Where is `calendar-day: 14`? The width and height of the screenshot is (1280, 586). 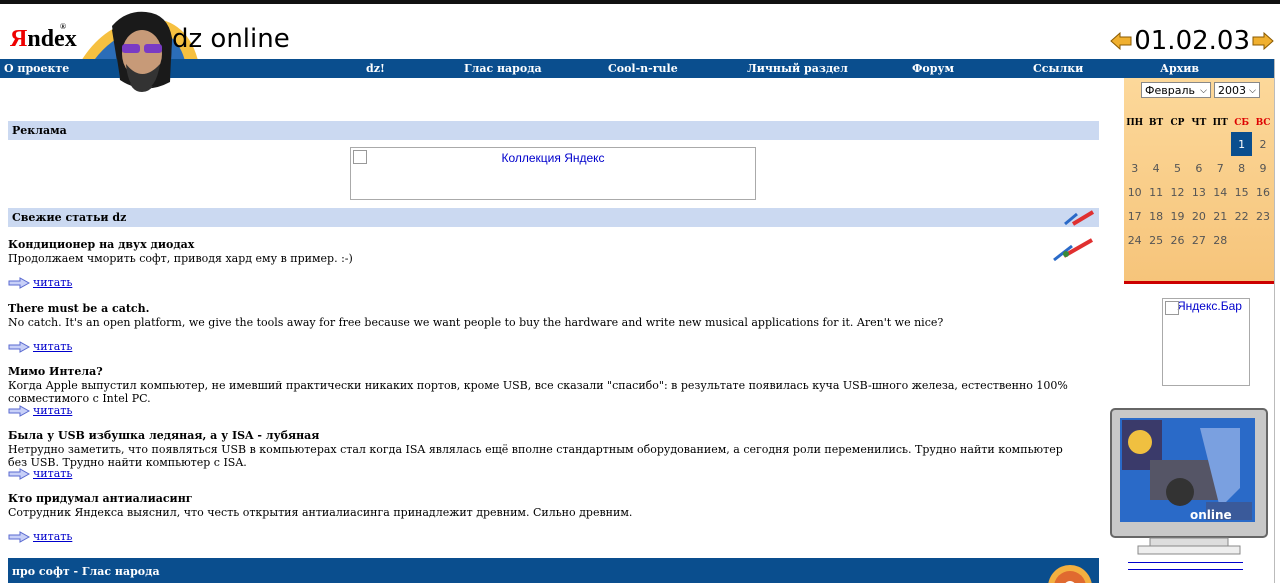
calendar-day: 14 is located at coordinates (1220, 192).